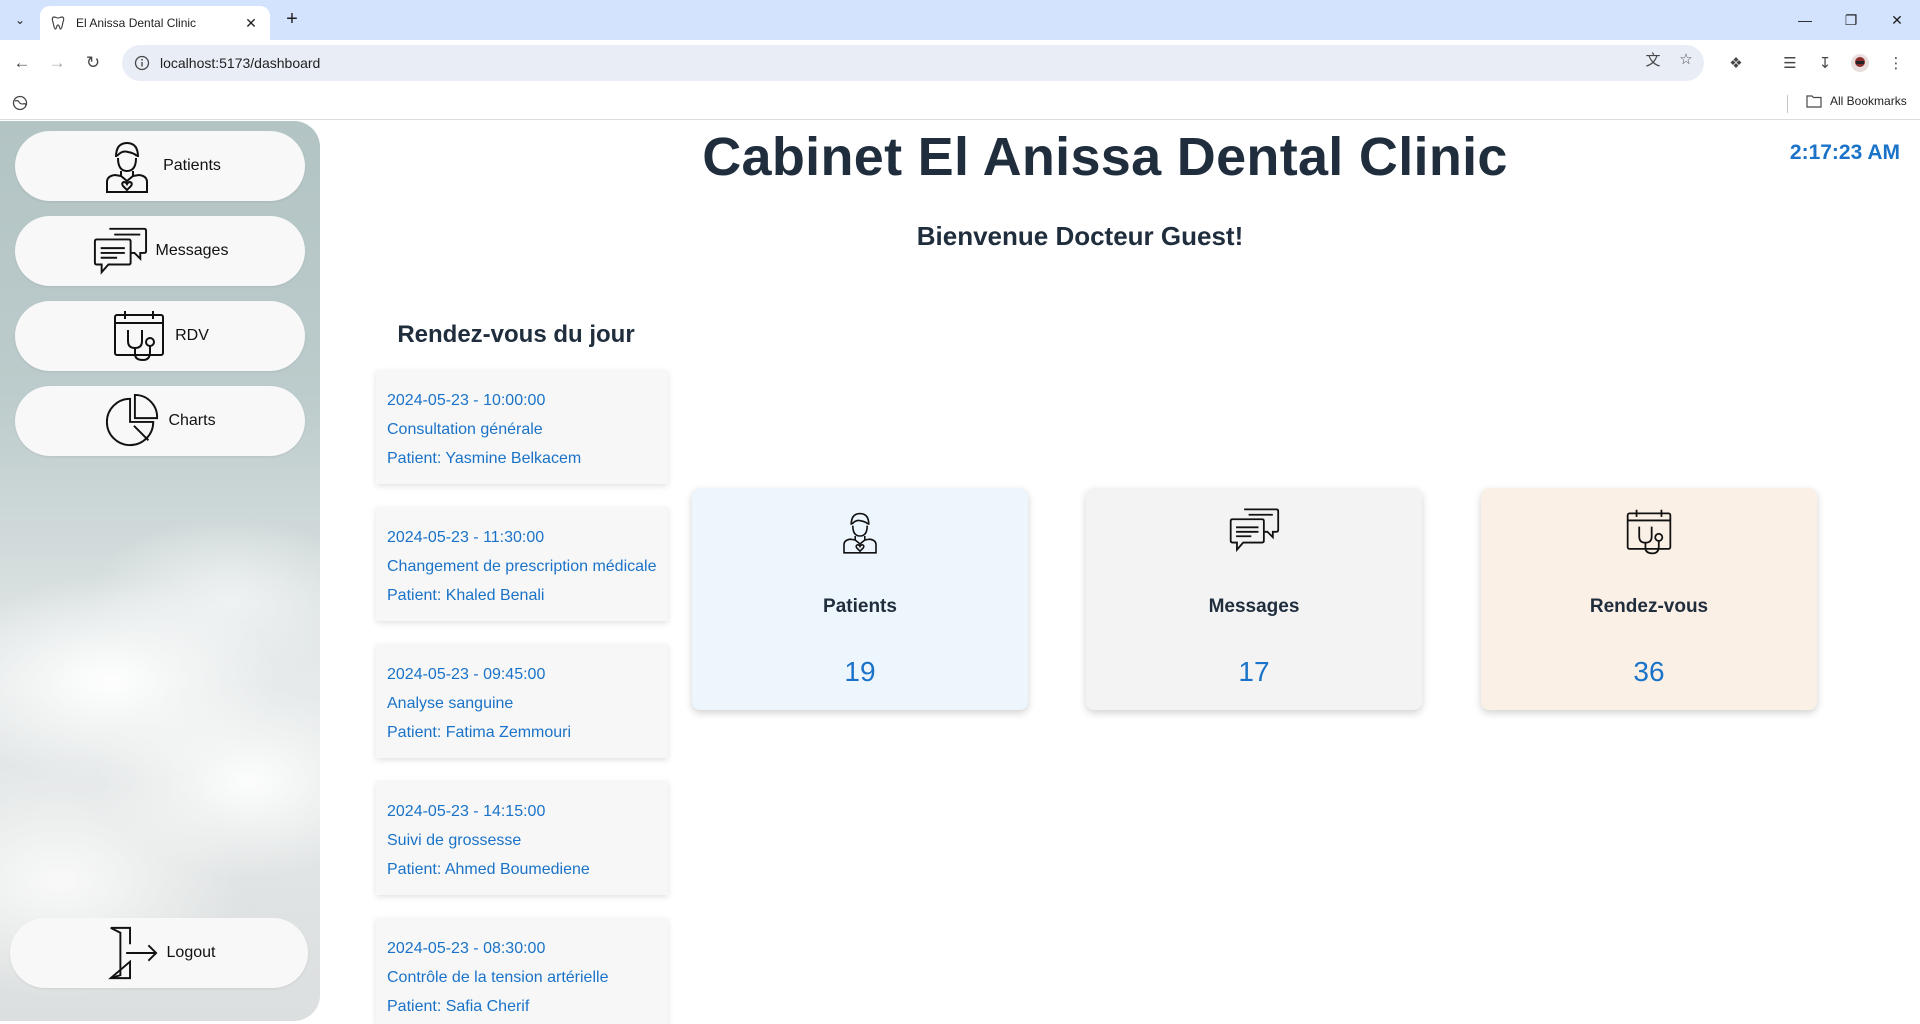 Image resolution: width=1920 pixels, height=1024 pixels. I want to click on tab-title: El Anissa Dental Clinic, so click(136, 23).